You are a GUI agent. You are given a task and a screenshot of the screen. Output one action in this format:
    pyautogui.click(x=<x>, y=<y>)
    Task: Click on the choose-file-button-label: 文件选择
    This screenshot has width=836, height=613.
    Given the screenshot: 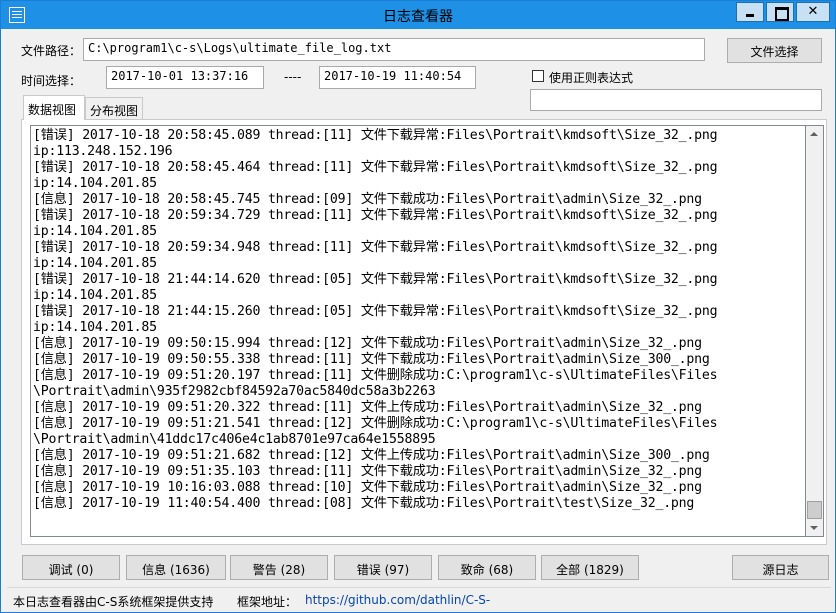 What is the action you would take?
    pyautogui.click(x=774, y=52)
    